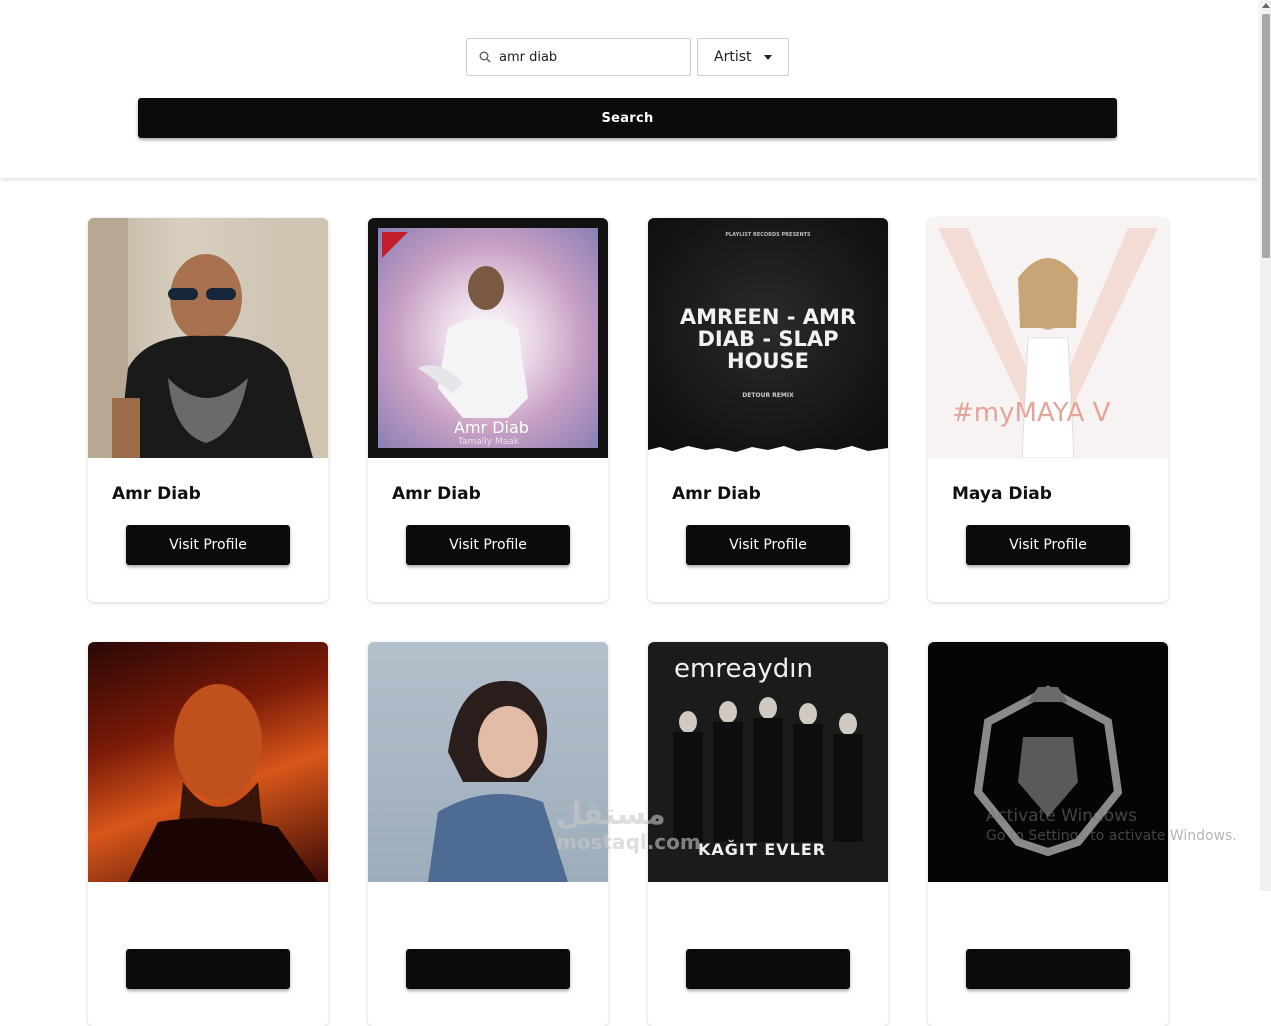 The width and height of the screenshot is (1271, 1026). I want to click on cover-top-text: PLAYLIST RECORDS PRESENTS, so click(768, 235).